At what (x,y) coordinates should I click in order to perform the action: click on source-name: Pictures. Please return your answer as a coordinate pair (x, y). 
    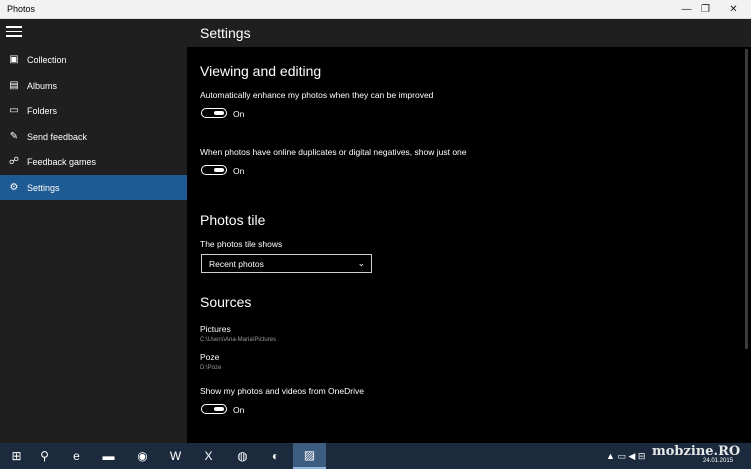
    Looking at the image, I should click on (215, 329).